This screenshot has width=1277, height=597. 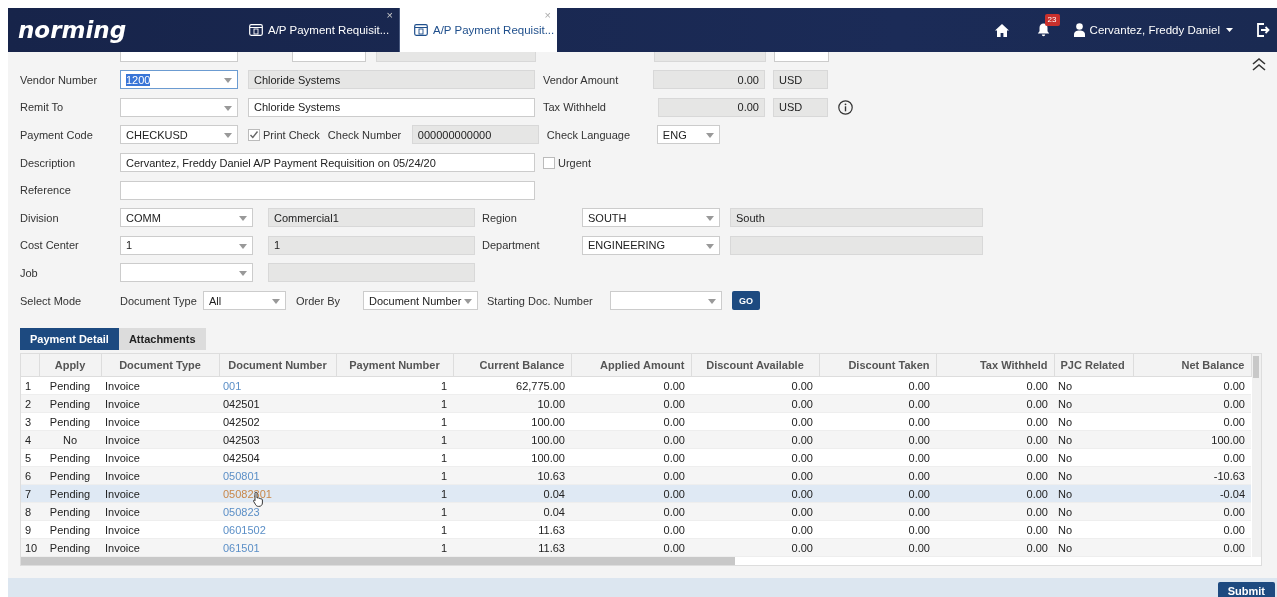 I want to click on document-link: 001, so click(x=232, y=385).